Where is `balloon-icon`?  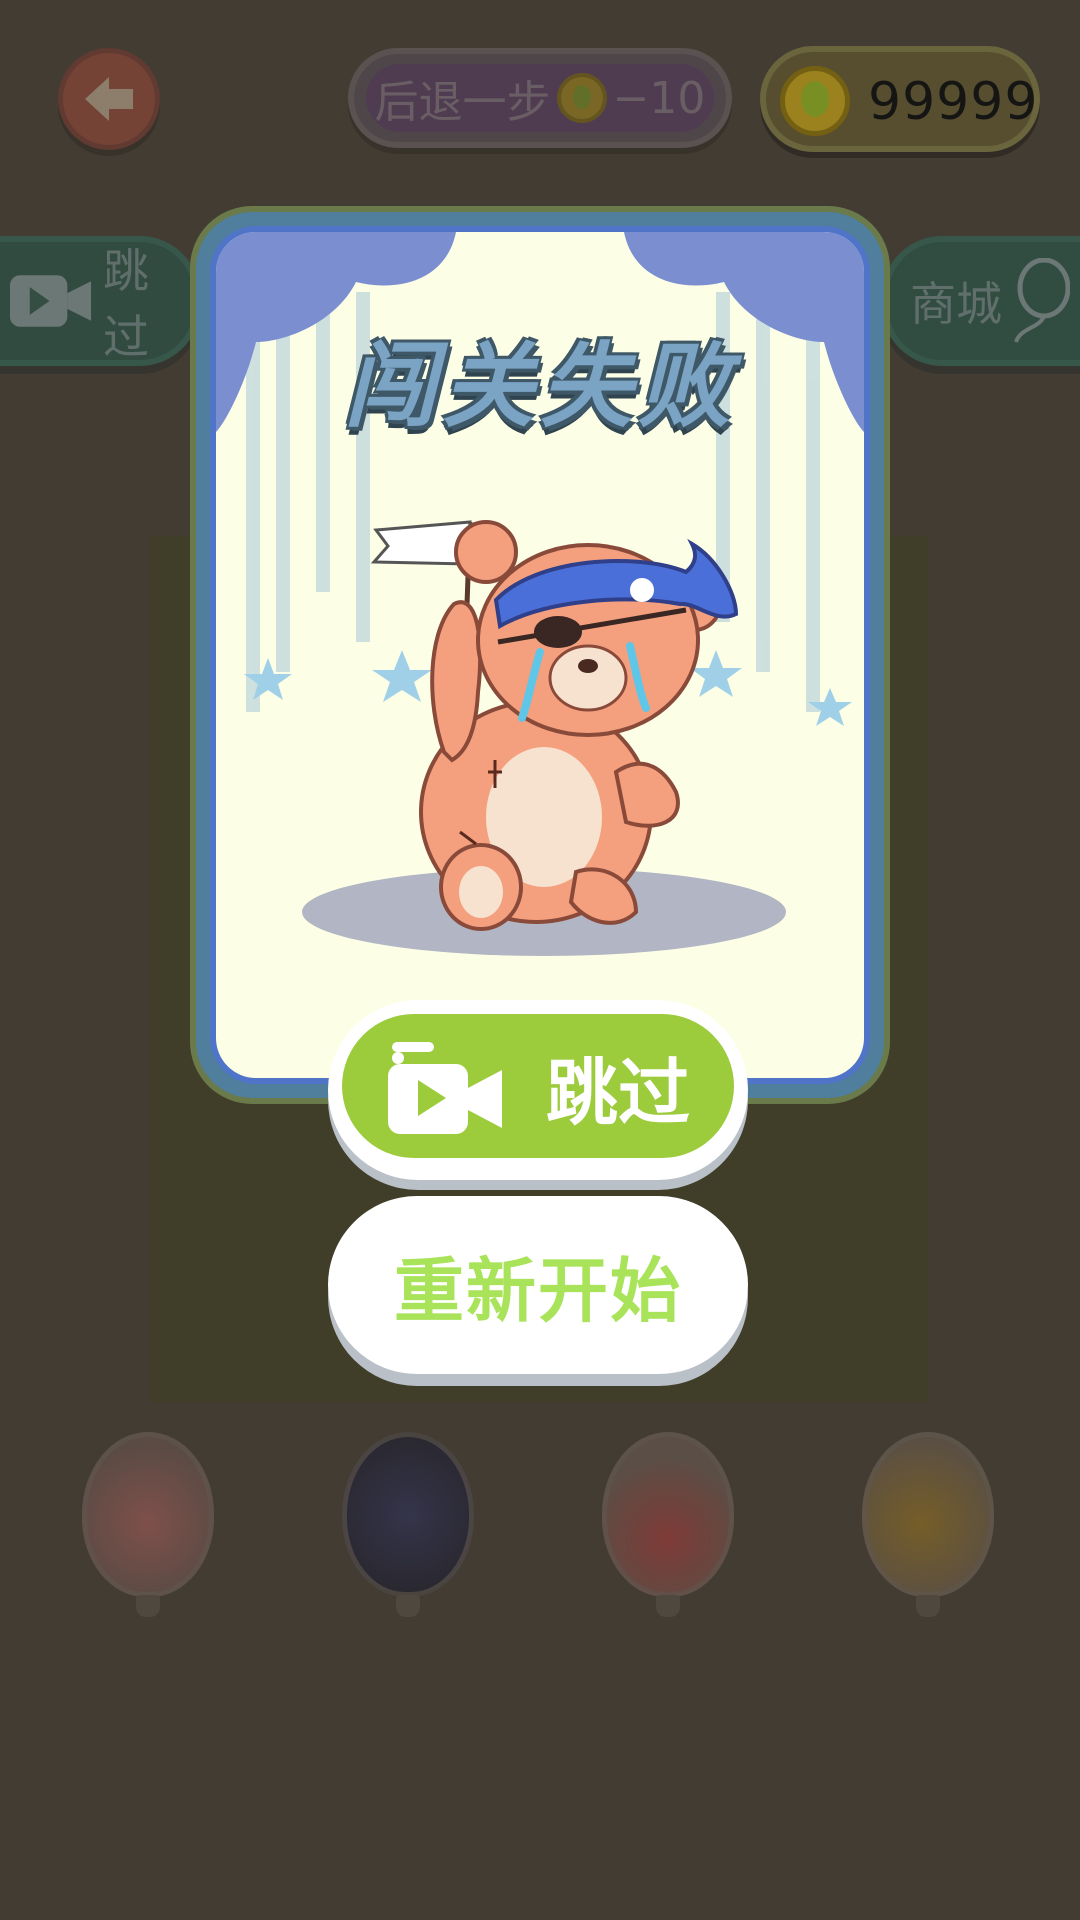 balloon-icon is located at coordinates (1042, 300).